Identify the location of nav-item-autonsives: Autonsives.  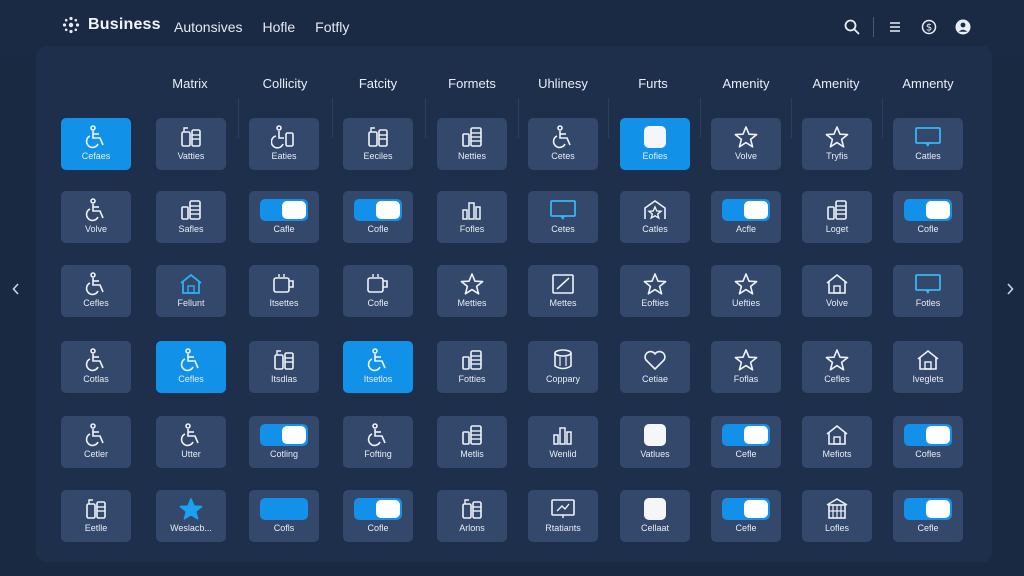
(208, 27).